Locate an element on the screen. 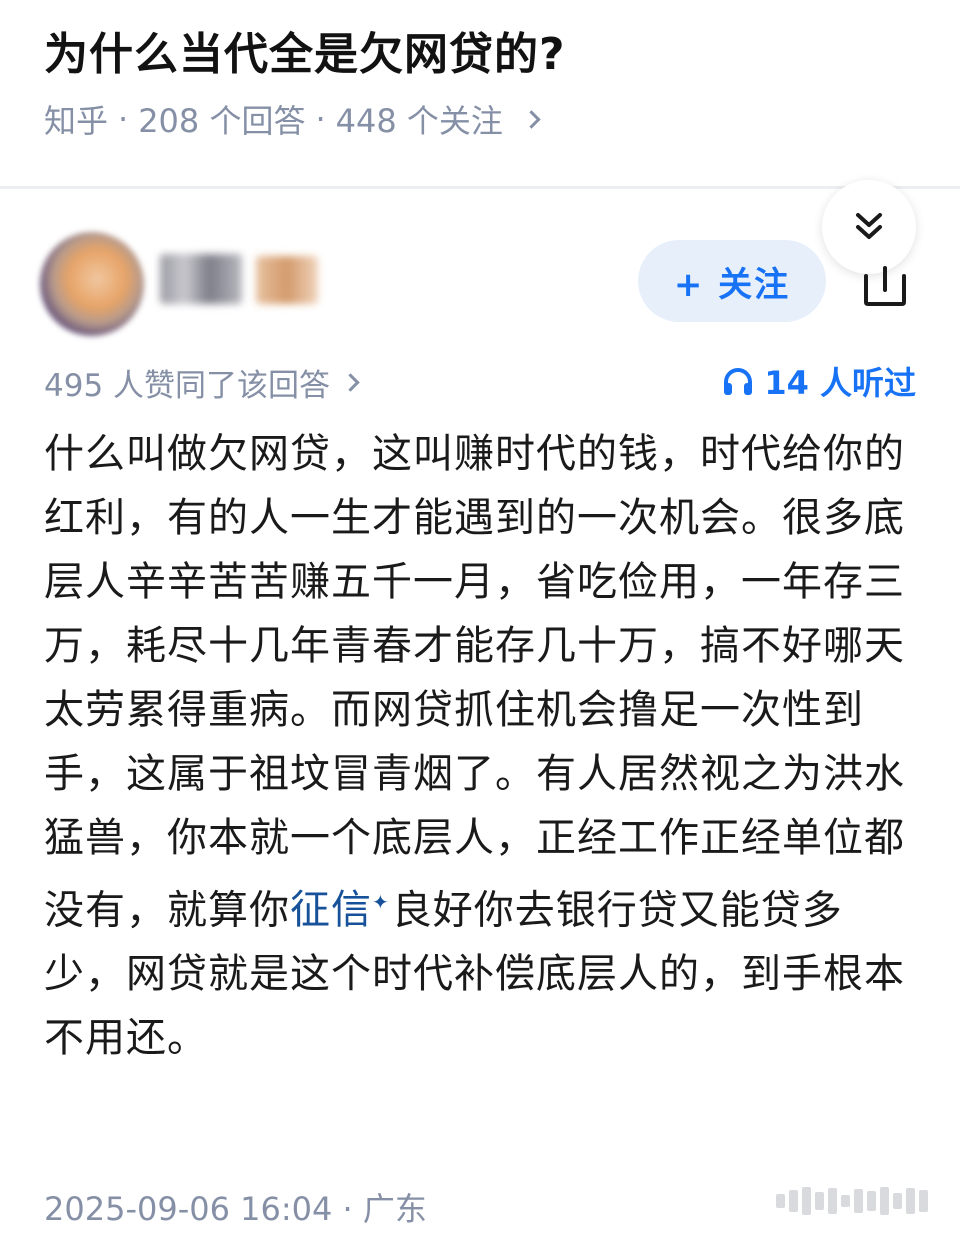  double-chevron-down-icon is located at coordinates (869, 226).